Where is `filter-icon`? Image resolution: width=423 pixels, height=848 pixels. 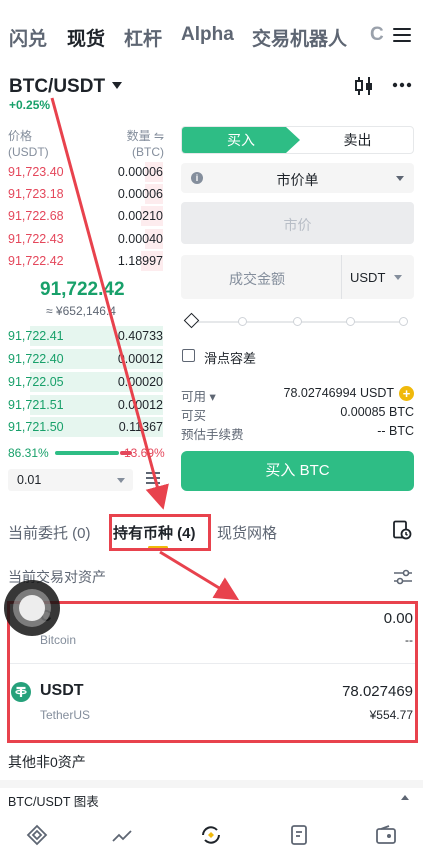 filter-icon is located at coordinates (403, 577).